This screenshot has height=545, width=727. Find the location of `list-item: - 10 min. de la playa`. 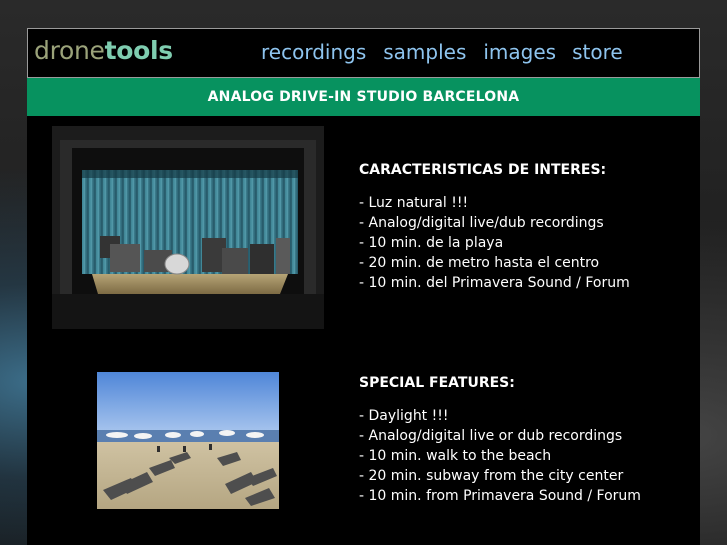

list-item: - 10 min. de la playa is located at coordinates (431, 243).